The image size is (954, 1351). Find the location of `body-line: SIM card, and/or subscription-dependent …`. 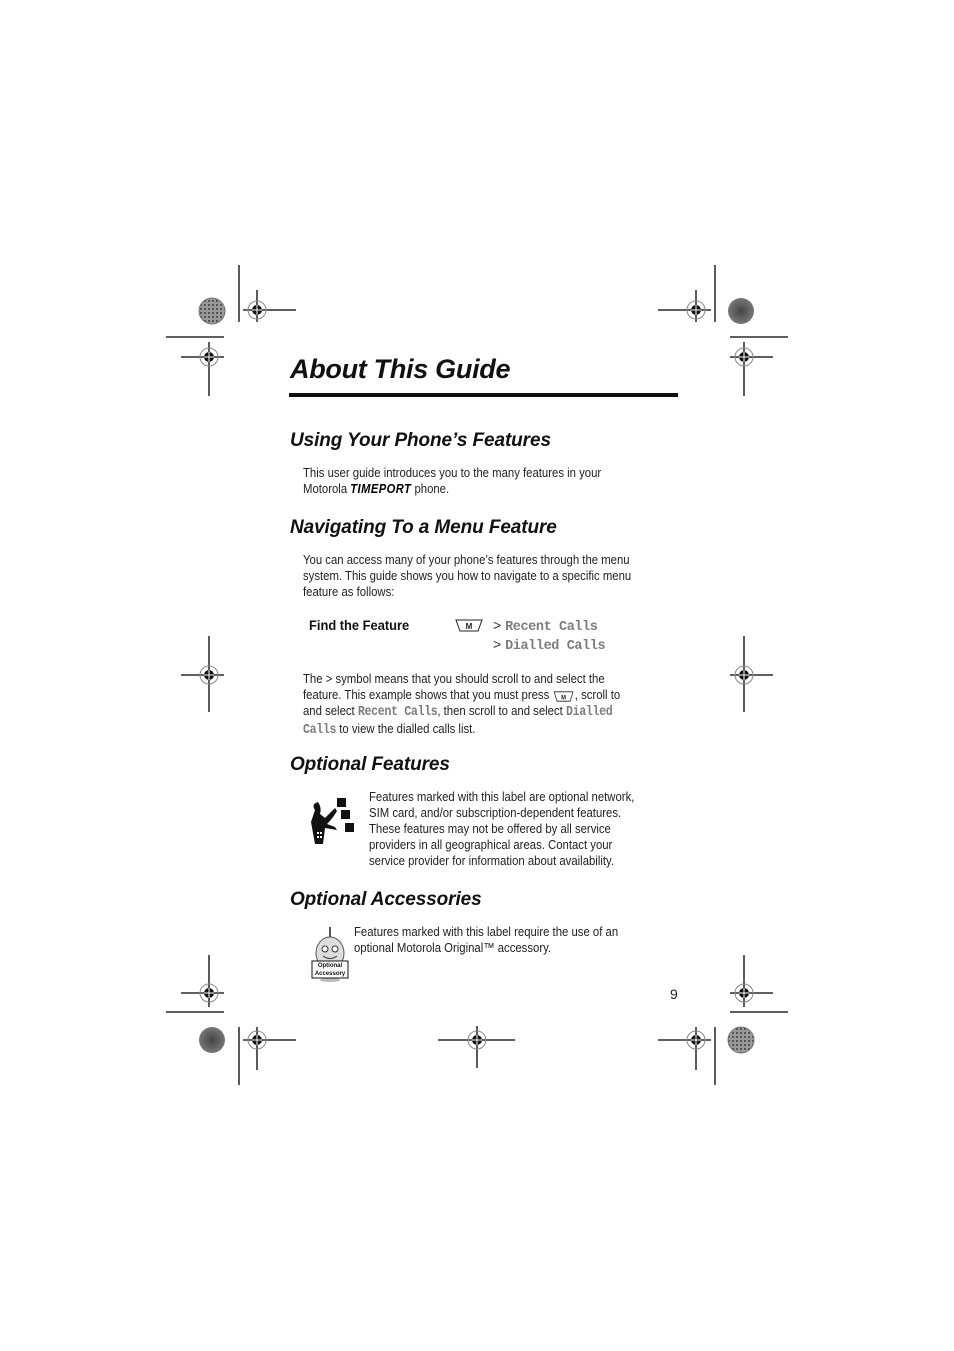

body-line: SIM card, and/or subscription-dependent … is located at coordinates (495, 812).